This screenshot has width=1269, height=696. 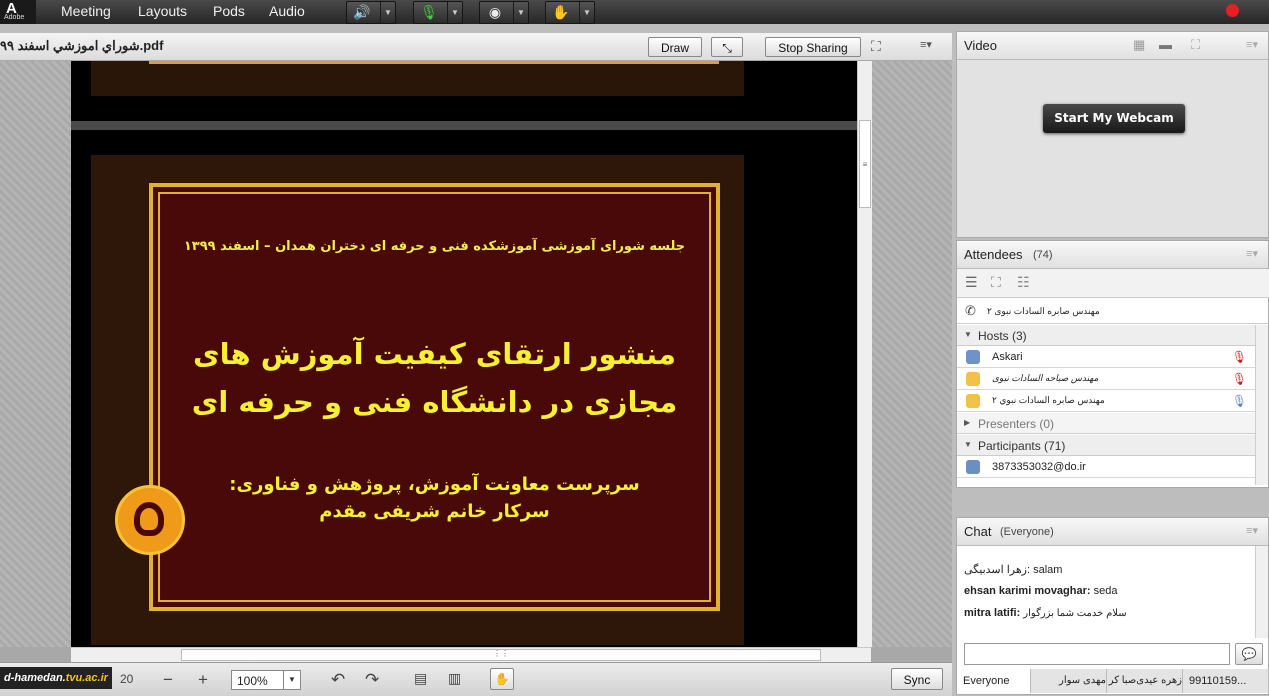 What do you see at coordinates (1016, 424) in the screenshot?
I see `presenters-label: Presenters (0)` at bounding box center [1016, 424].